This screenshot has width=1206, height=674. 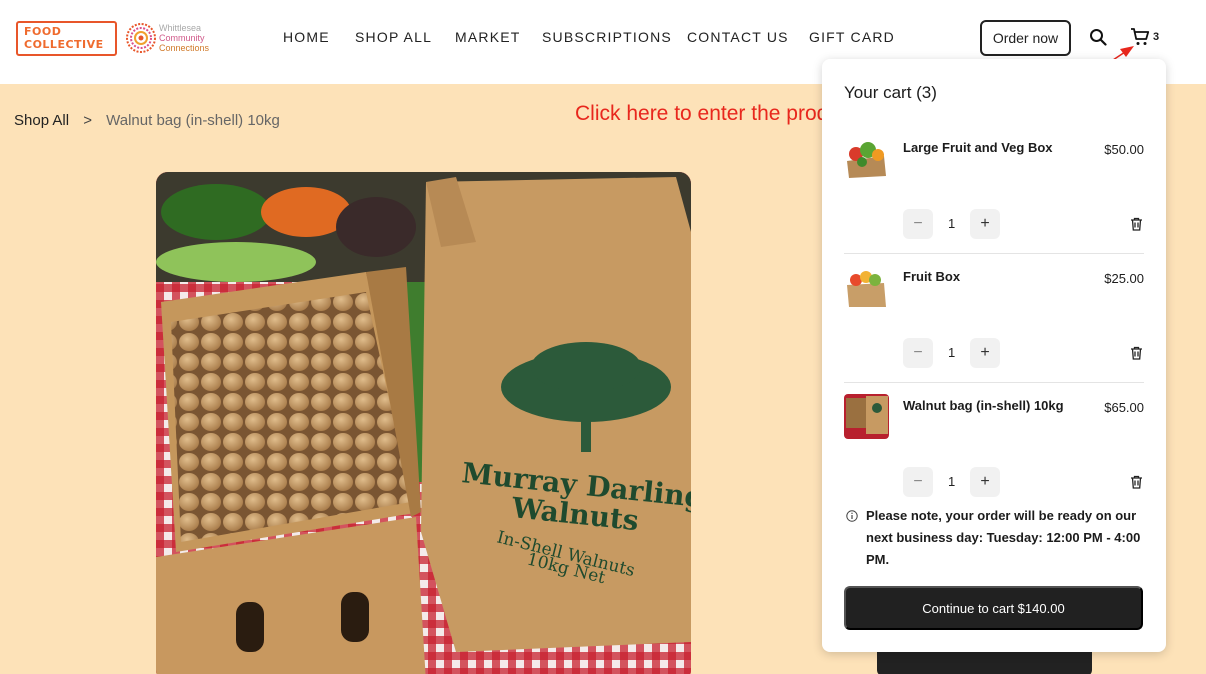 What do you see at coordinates (193, 120) in the screenshot?
I see `breadcrumb-current: Walnut bag (in-shell) 10kg` at bounding box center [193, 120].